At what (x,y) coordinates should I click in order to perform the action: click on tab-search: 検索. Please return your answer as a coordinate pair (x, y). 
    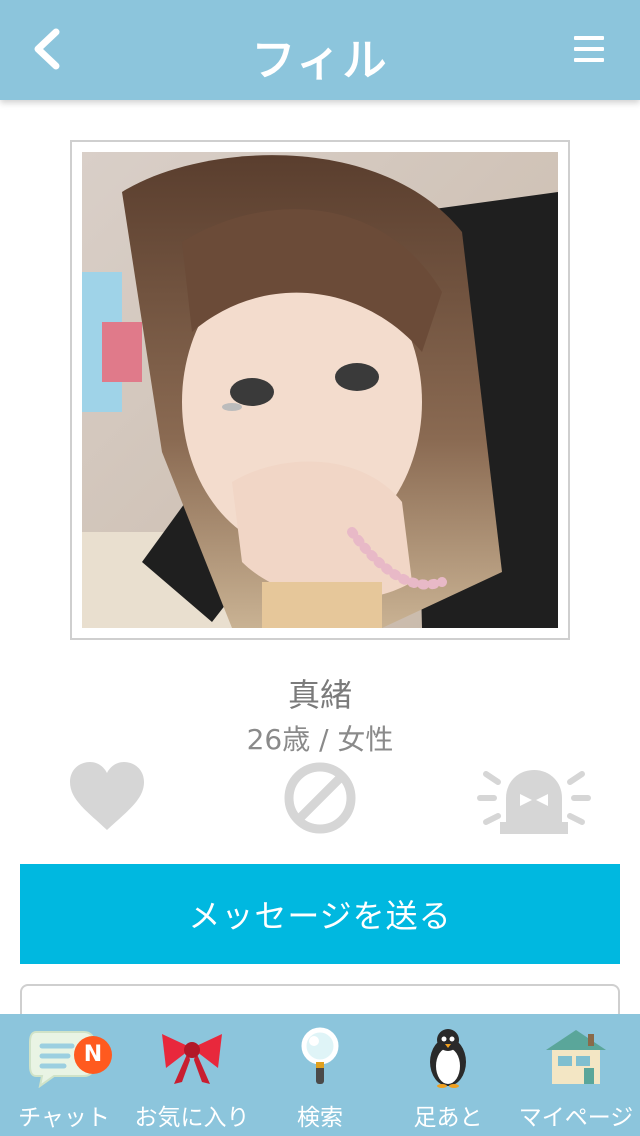
    Looking at the image, I should click on (320, 1075).